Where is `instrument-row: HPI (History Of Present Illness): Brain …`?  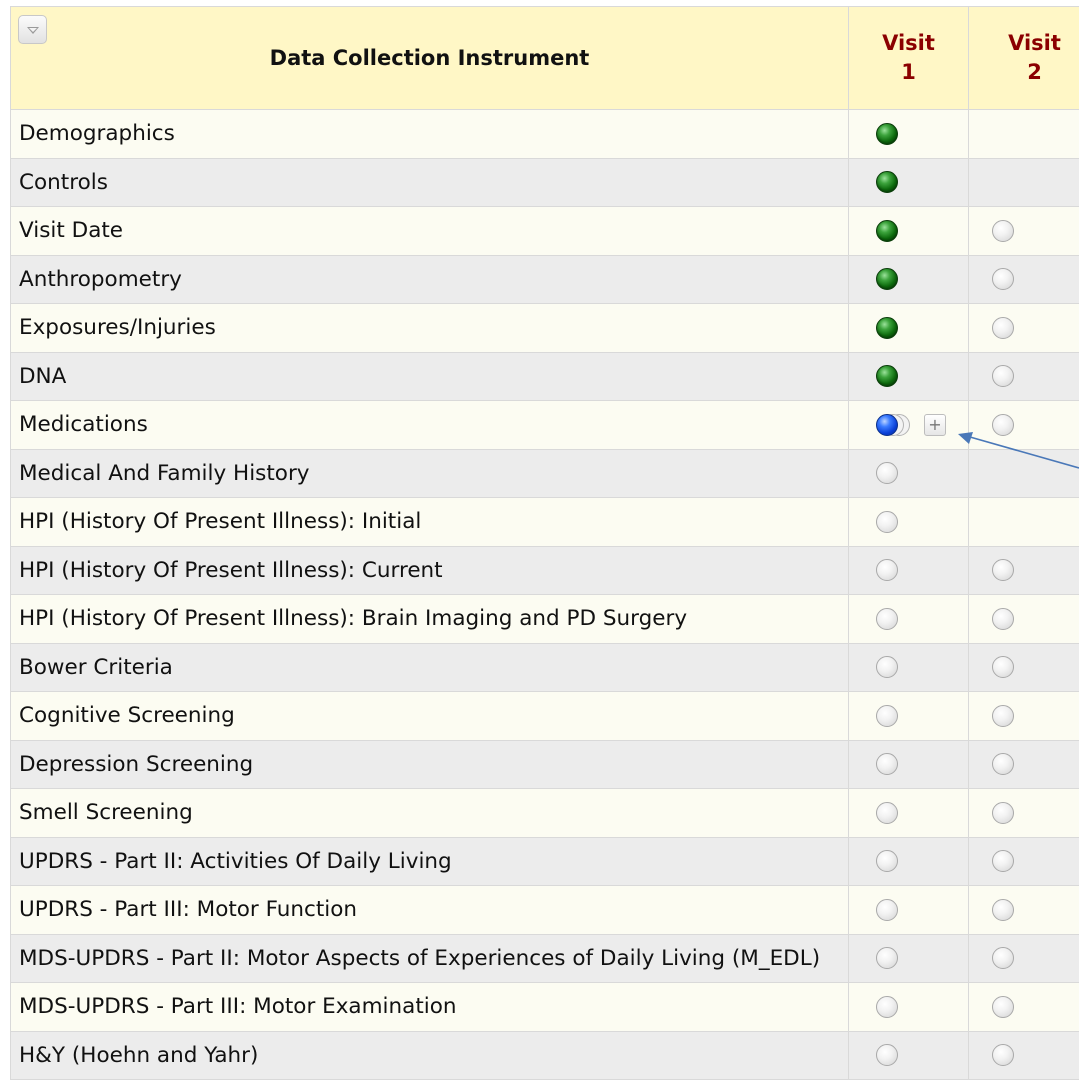
instrument-row: HPI (History Of Present Illness): Brain … is located at coordinates (544, 619).